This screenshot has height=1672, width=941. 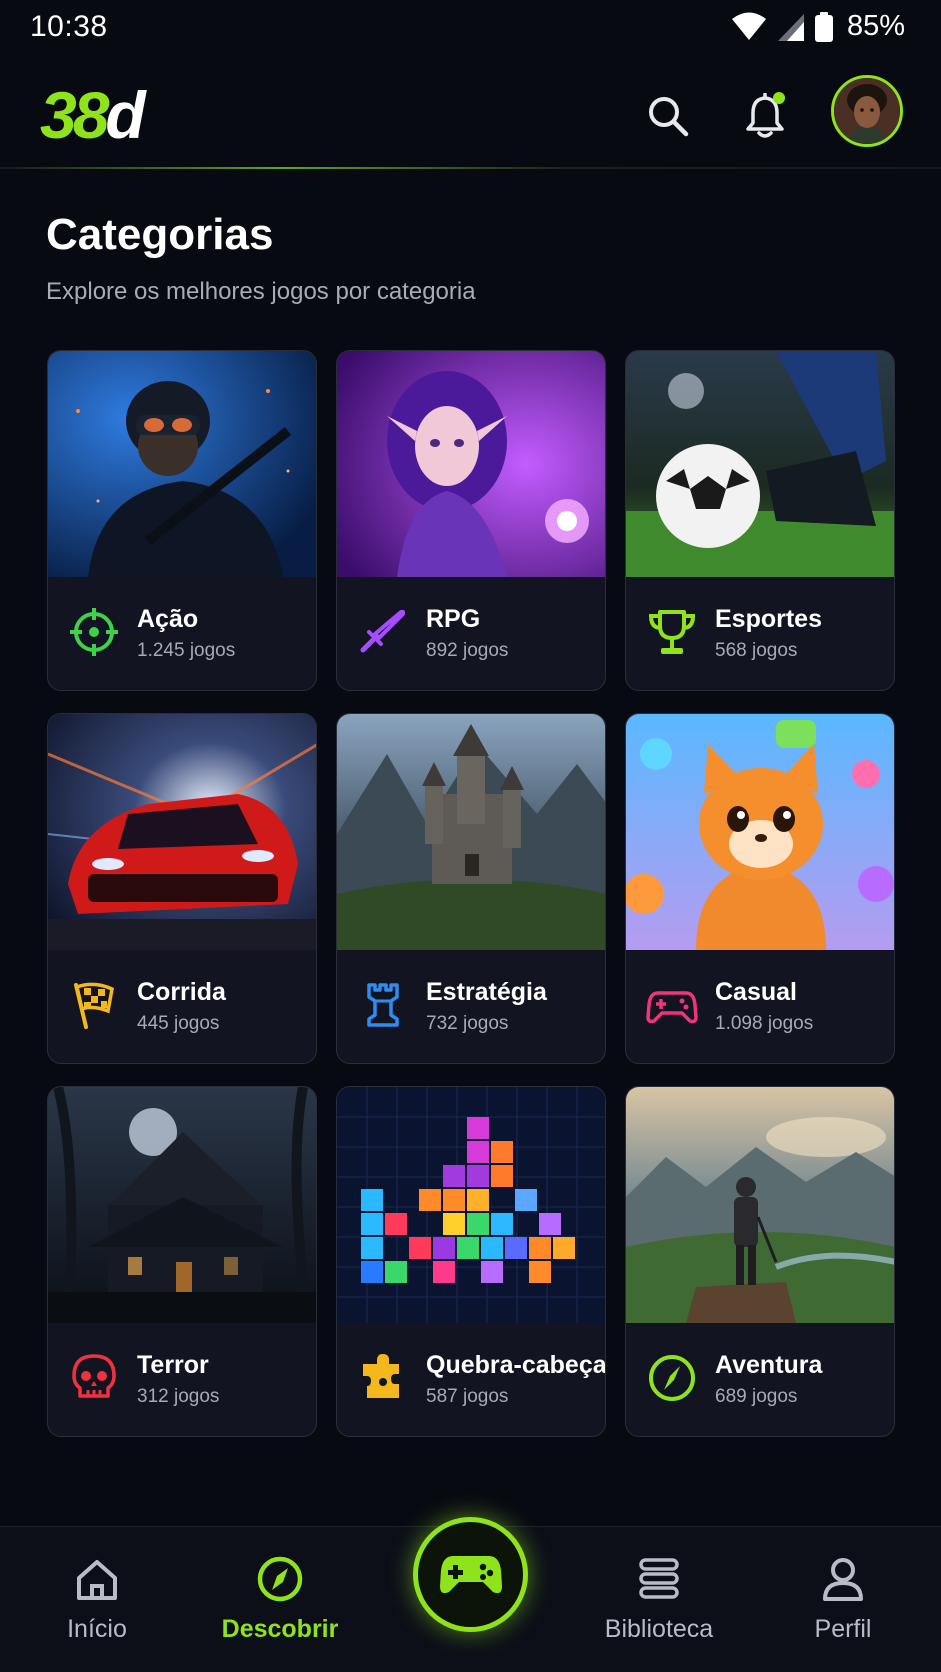 I want to click on chess-rook-icon, so click(x=383, y=1005).